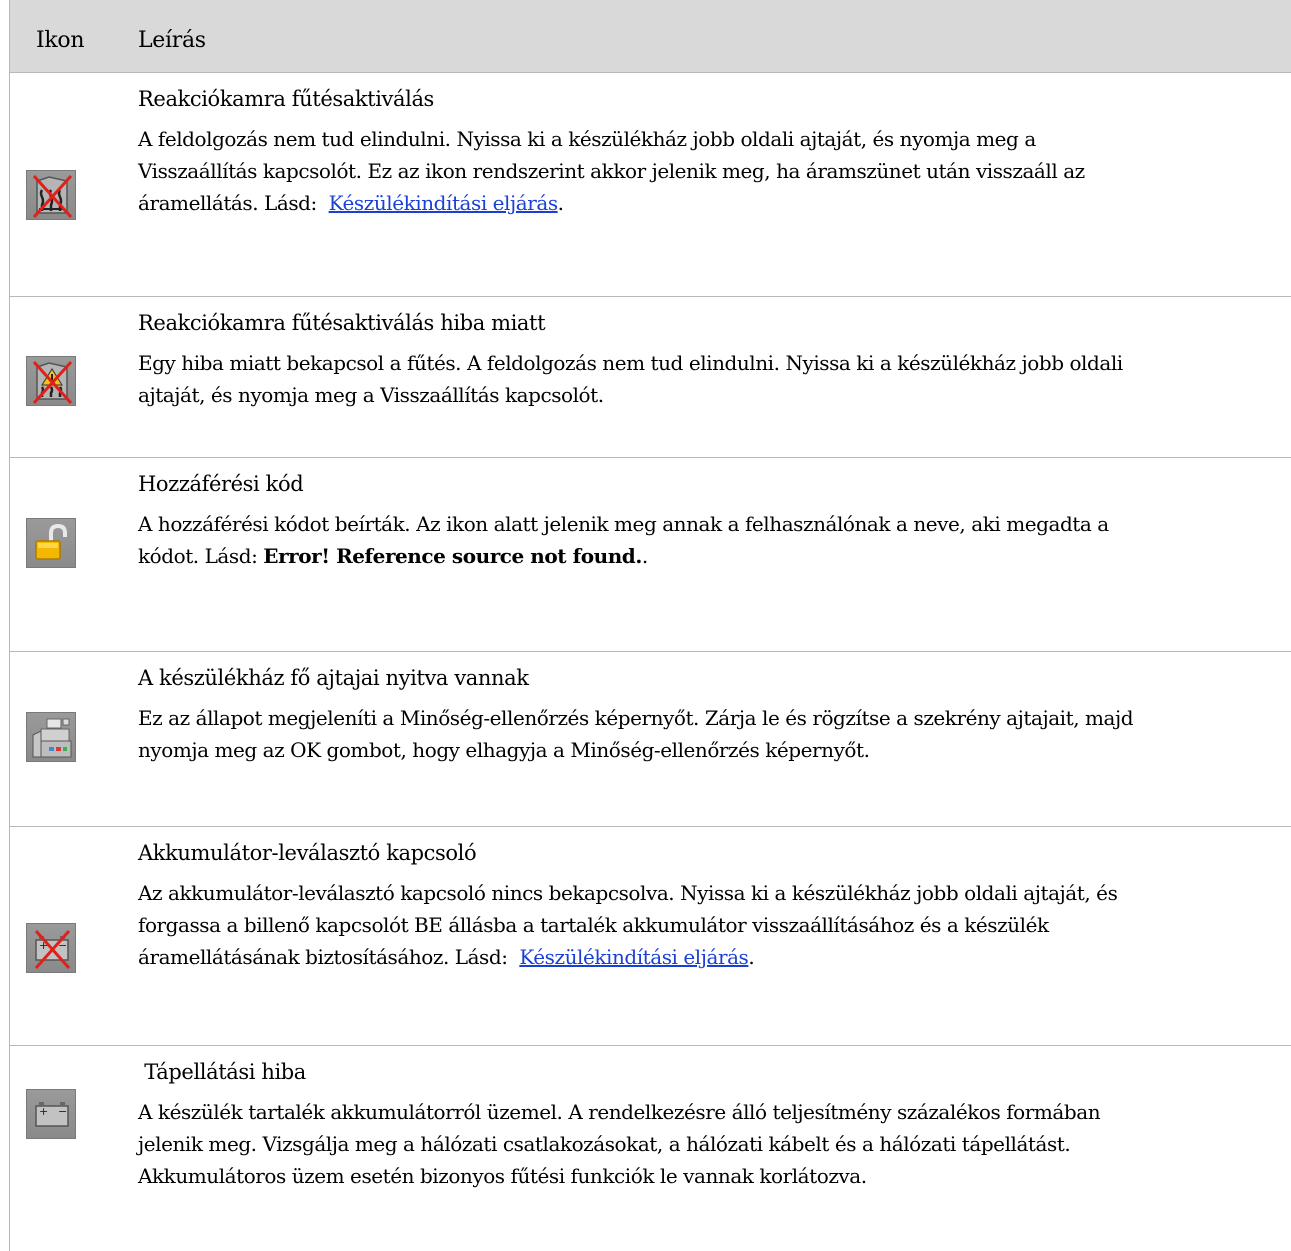 This screenshot has height=1251, width=1291. What do you see at coordinates (329, 957) in the screenshot?
I see `description-text: áramellátásának biztosításához. Lásd:` at bounding box center [329, 957].